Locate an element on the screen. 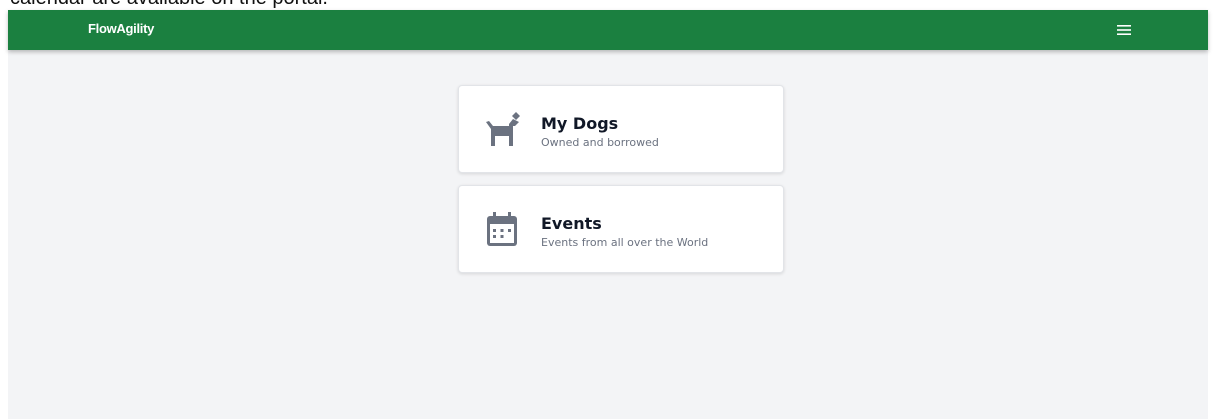  card-subtitle: Owned and borrowed is located at coordinates (600, 142).